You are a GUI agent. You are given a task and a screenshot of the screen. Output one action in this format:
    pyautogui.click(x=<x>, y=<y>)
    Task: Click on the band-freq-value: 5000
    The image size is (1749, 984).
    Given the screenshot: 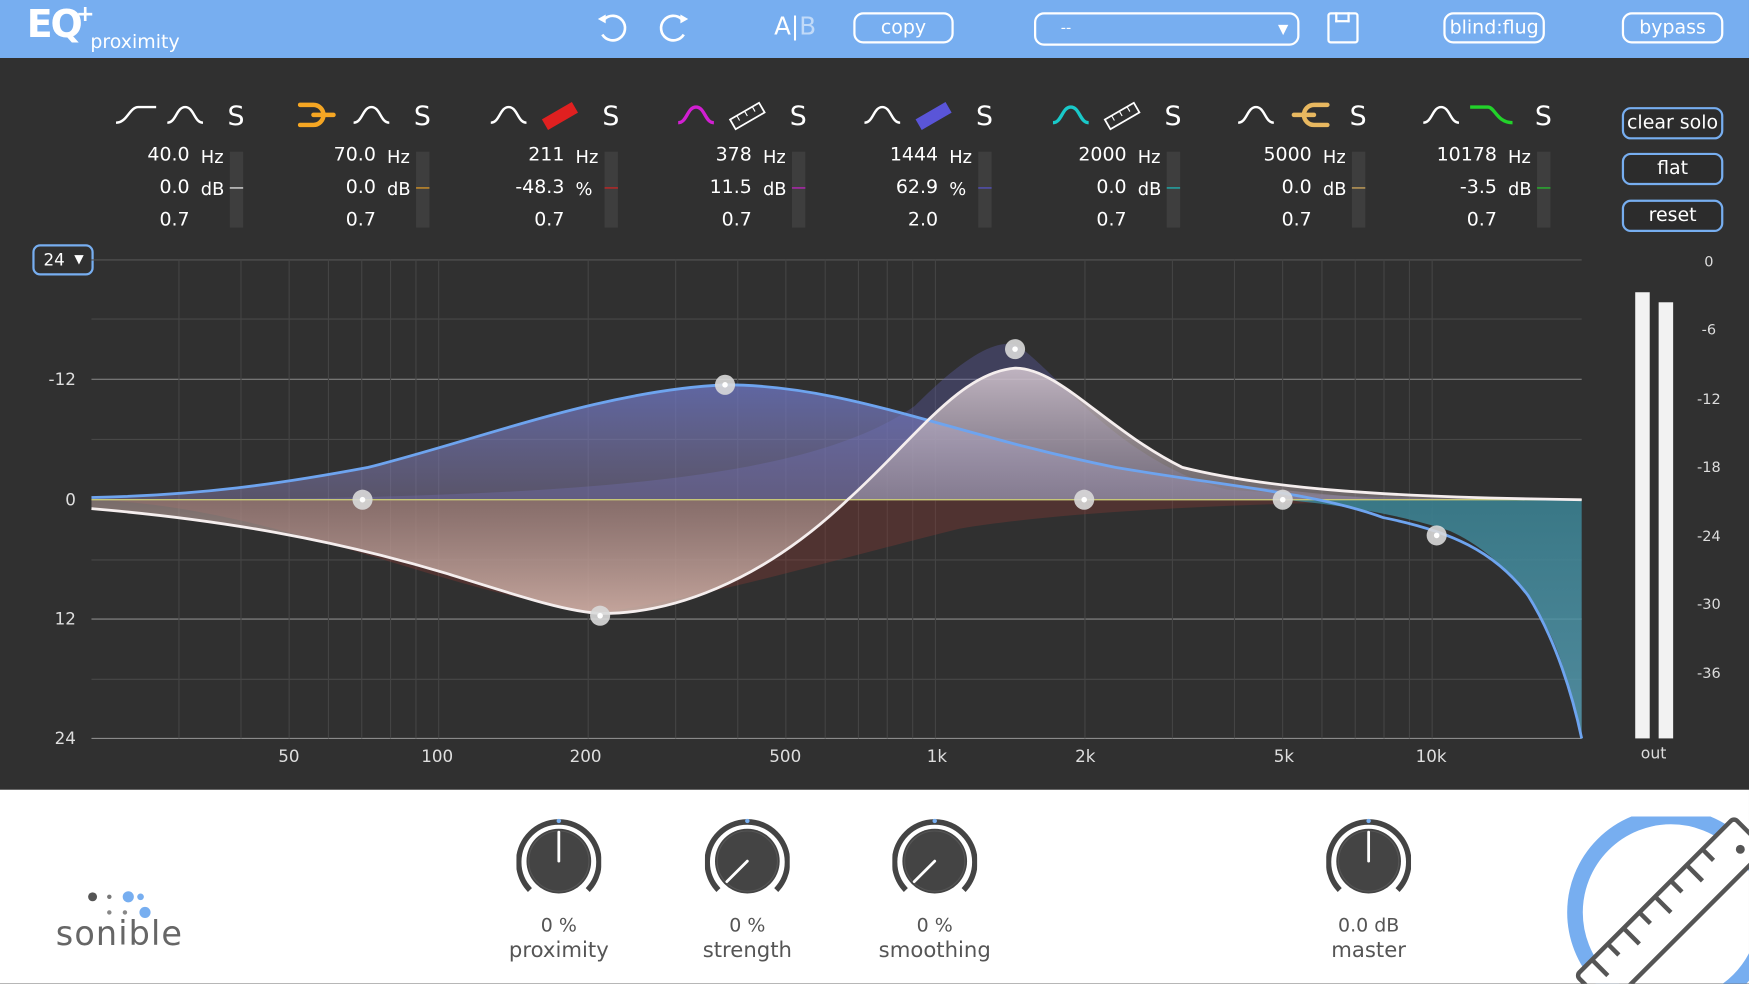 What is the action you would take?
    pyautogui.click(x=1272, y=155)
    